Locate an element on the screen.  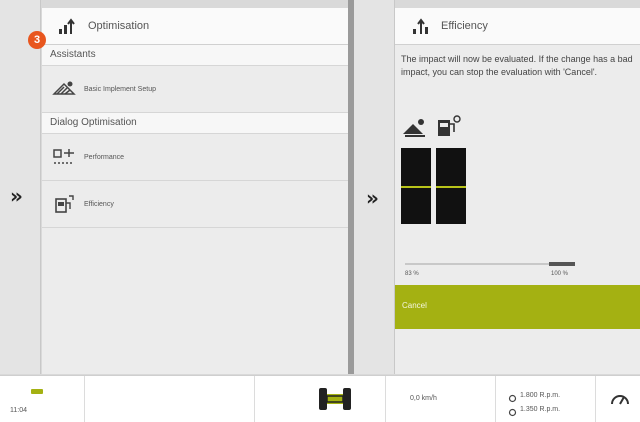
evaluation-slider-fill is located at coordinates (562, 264).